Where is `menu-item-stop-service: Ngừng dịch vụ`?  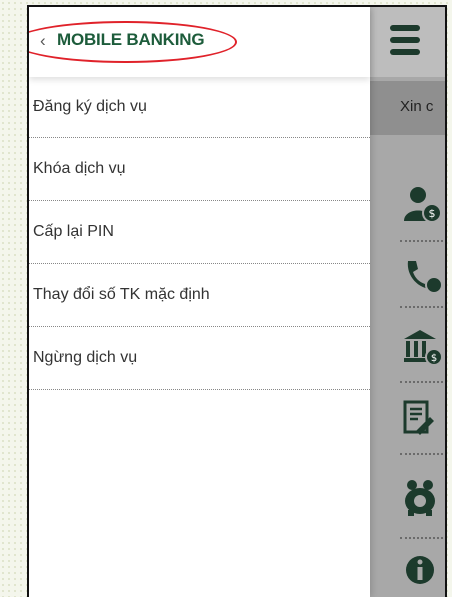
menu-item-stop-service: Ngừng dịch vụ is located at coordinates (199, 358).